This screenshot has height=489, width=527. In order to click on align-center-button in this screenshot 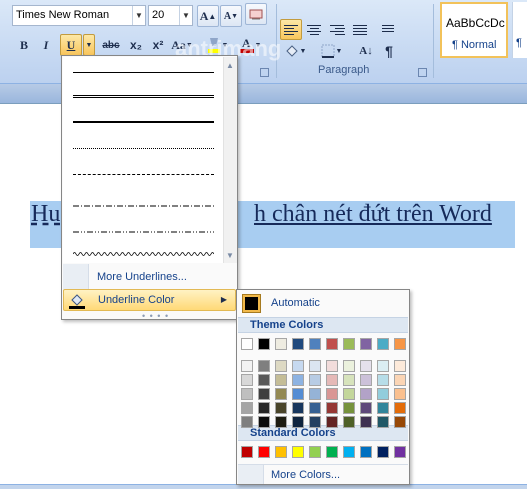, I will do `click(314, 29)`.